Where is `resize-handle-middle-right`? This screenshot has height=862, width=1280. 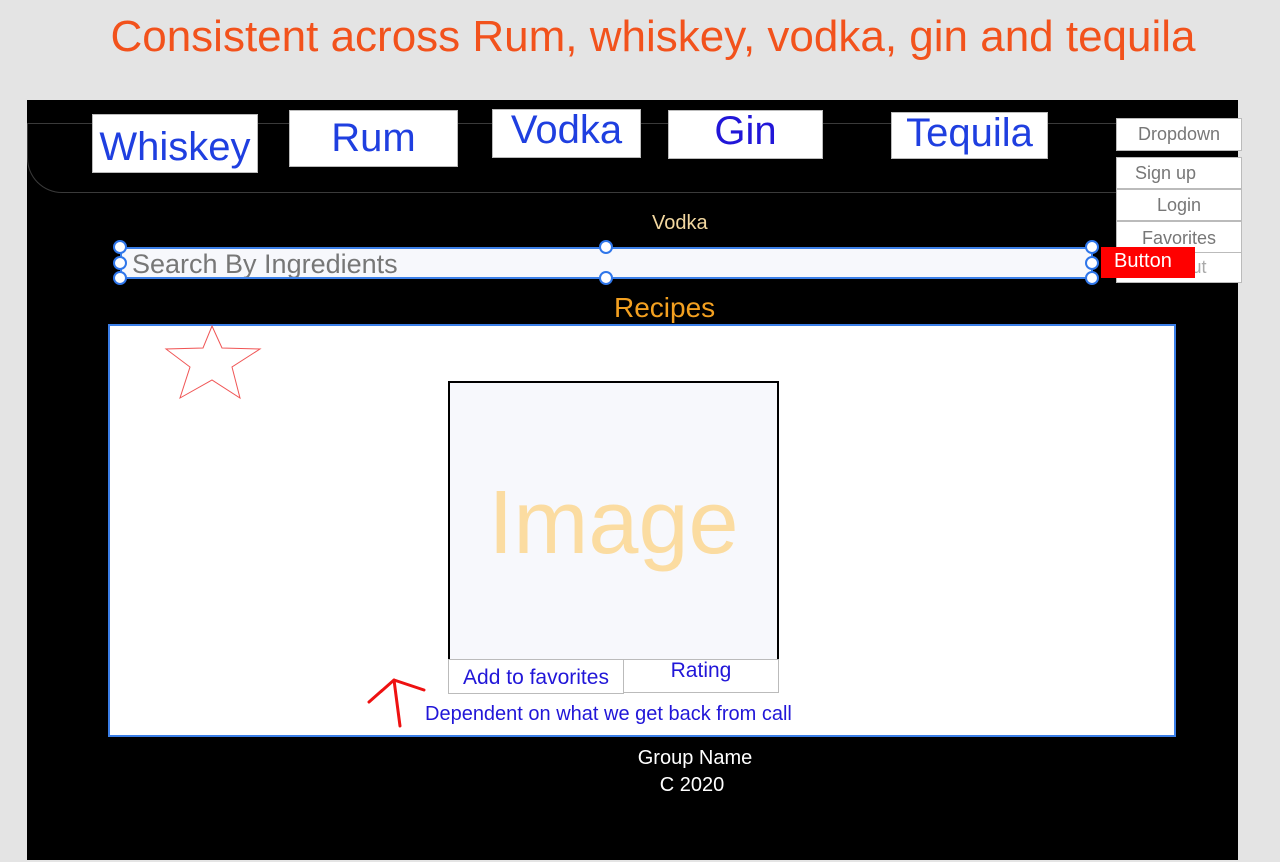 resize-handle-middle-right is located at coordinates (1092, 263).